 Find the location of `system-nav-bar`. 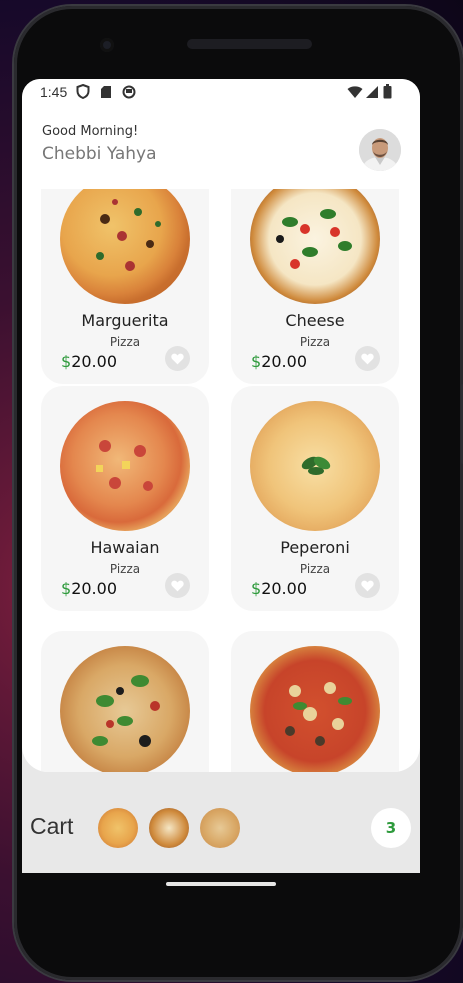

system-nav-bar is located at coordinates (221, 895).